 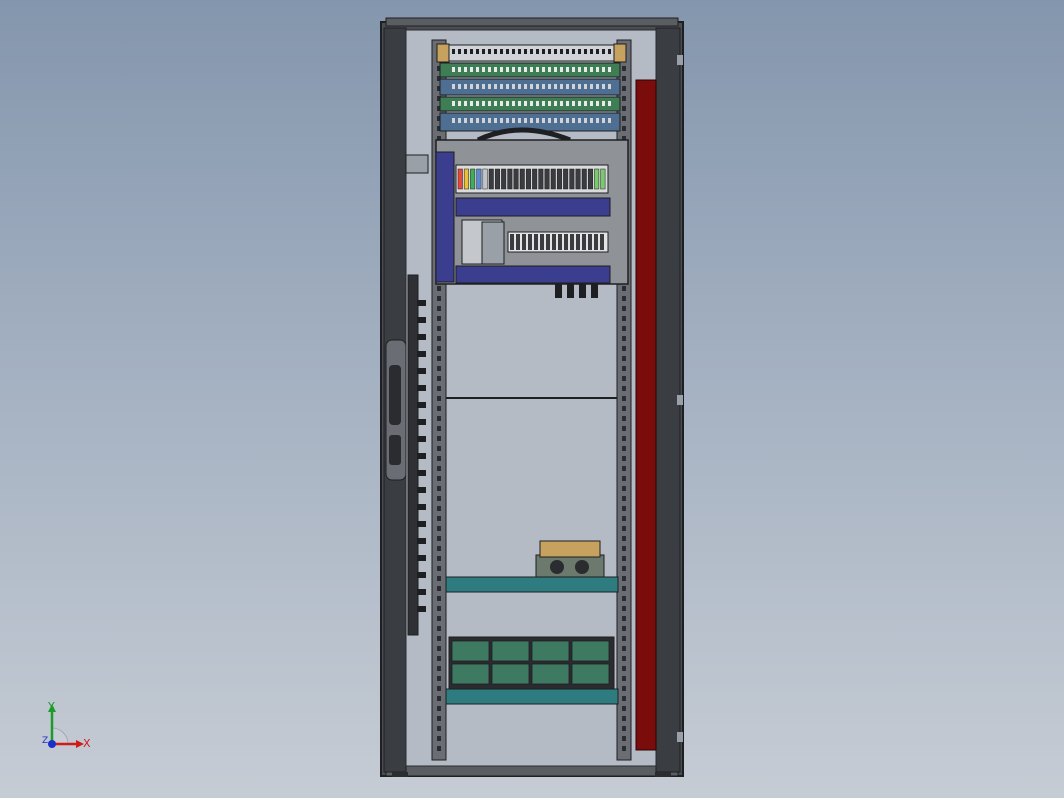 I want to click on lower-shelf, so click(x=532, y=696).